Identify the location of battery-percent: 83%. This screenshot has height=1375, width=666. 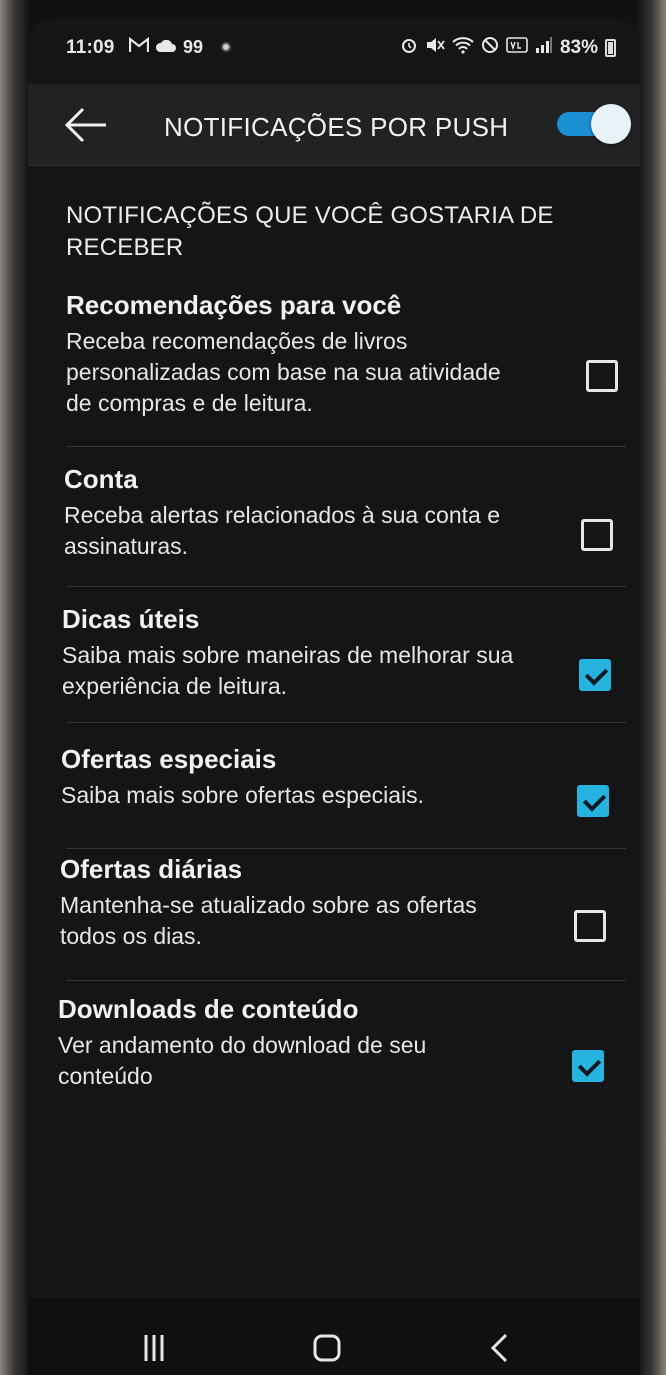
(578, 47).